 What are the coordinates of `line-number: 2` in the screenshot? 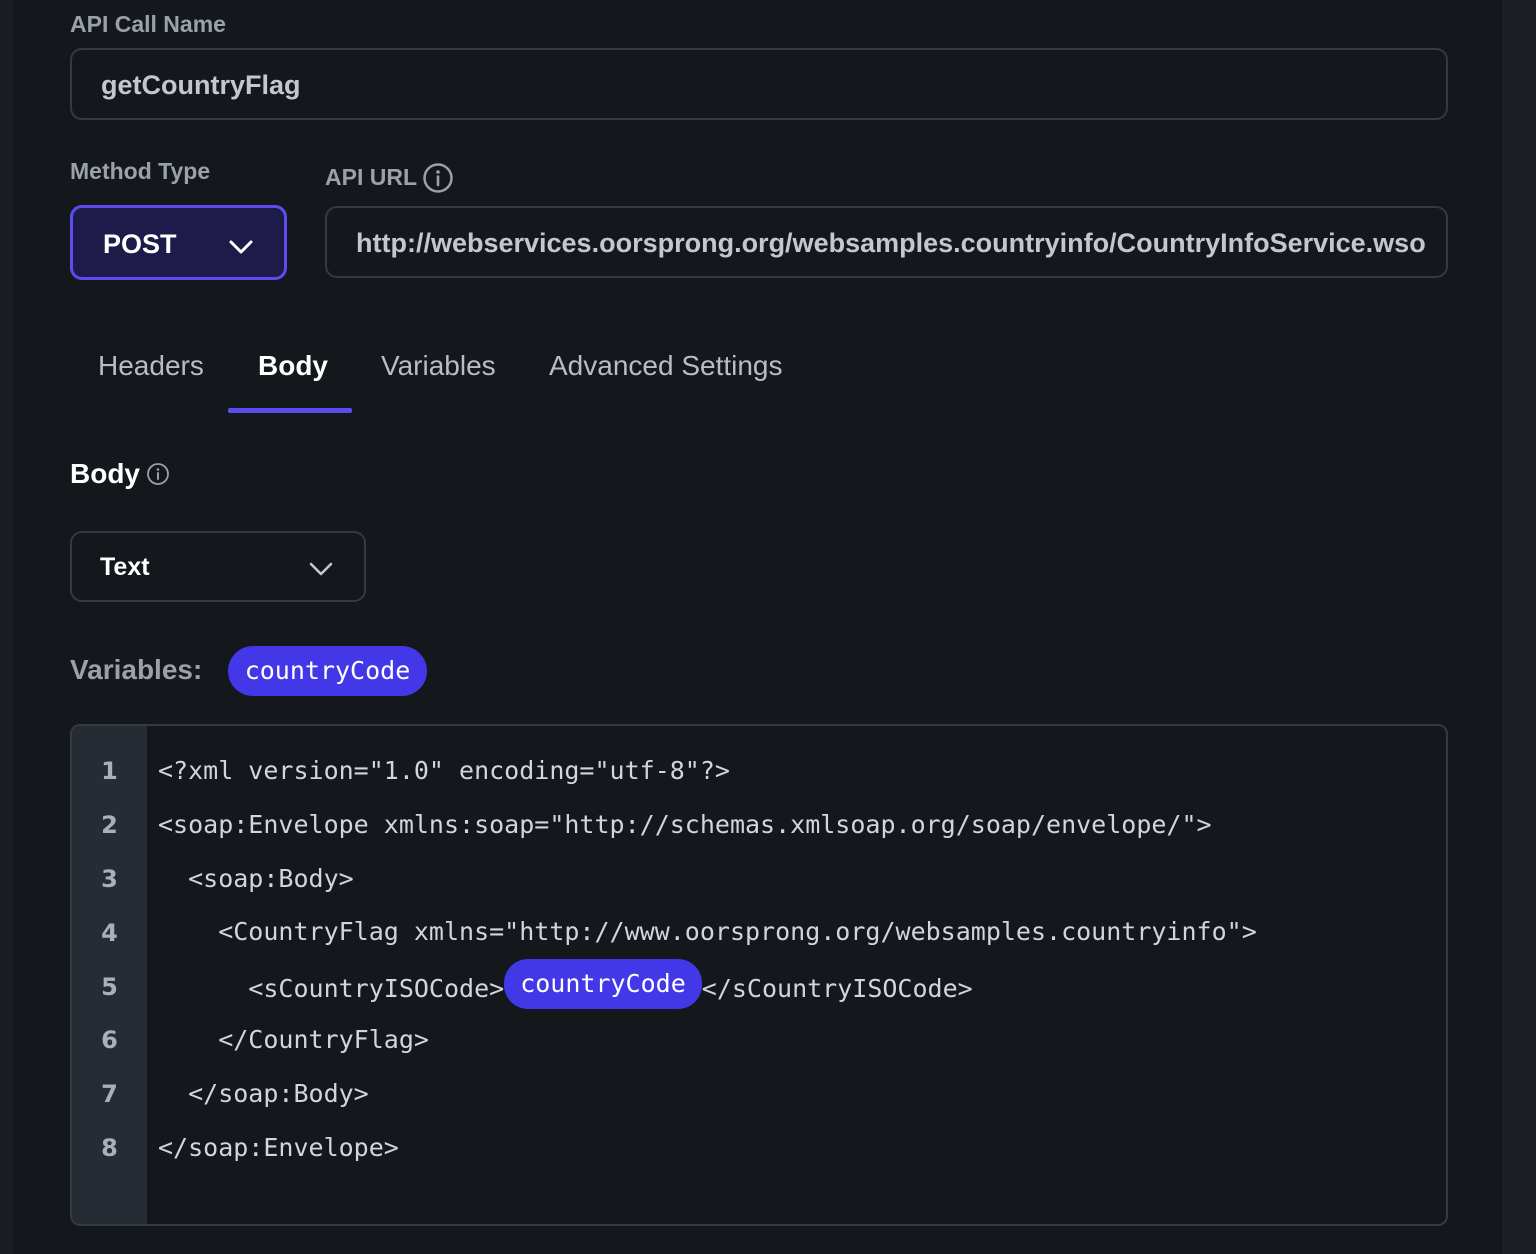 It's located at (109, 825).